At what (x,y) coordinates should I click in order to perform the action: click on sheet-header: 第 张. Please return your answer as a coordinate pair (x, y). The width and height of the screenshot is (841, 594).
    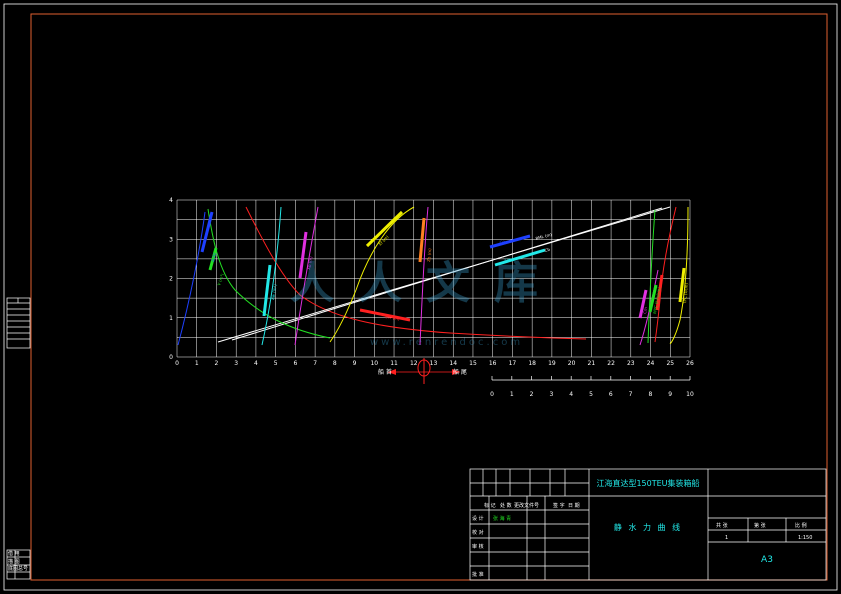
    Looking at the image, I should click on (760, 525).